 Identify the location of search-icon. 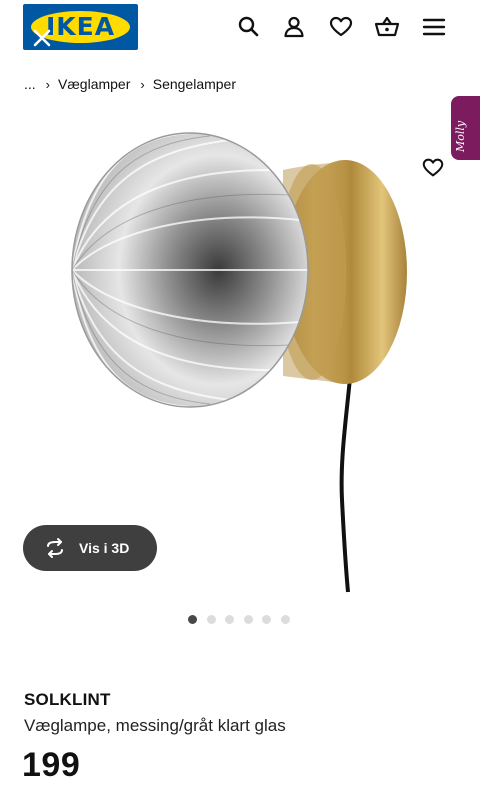
(249, 27).